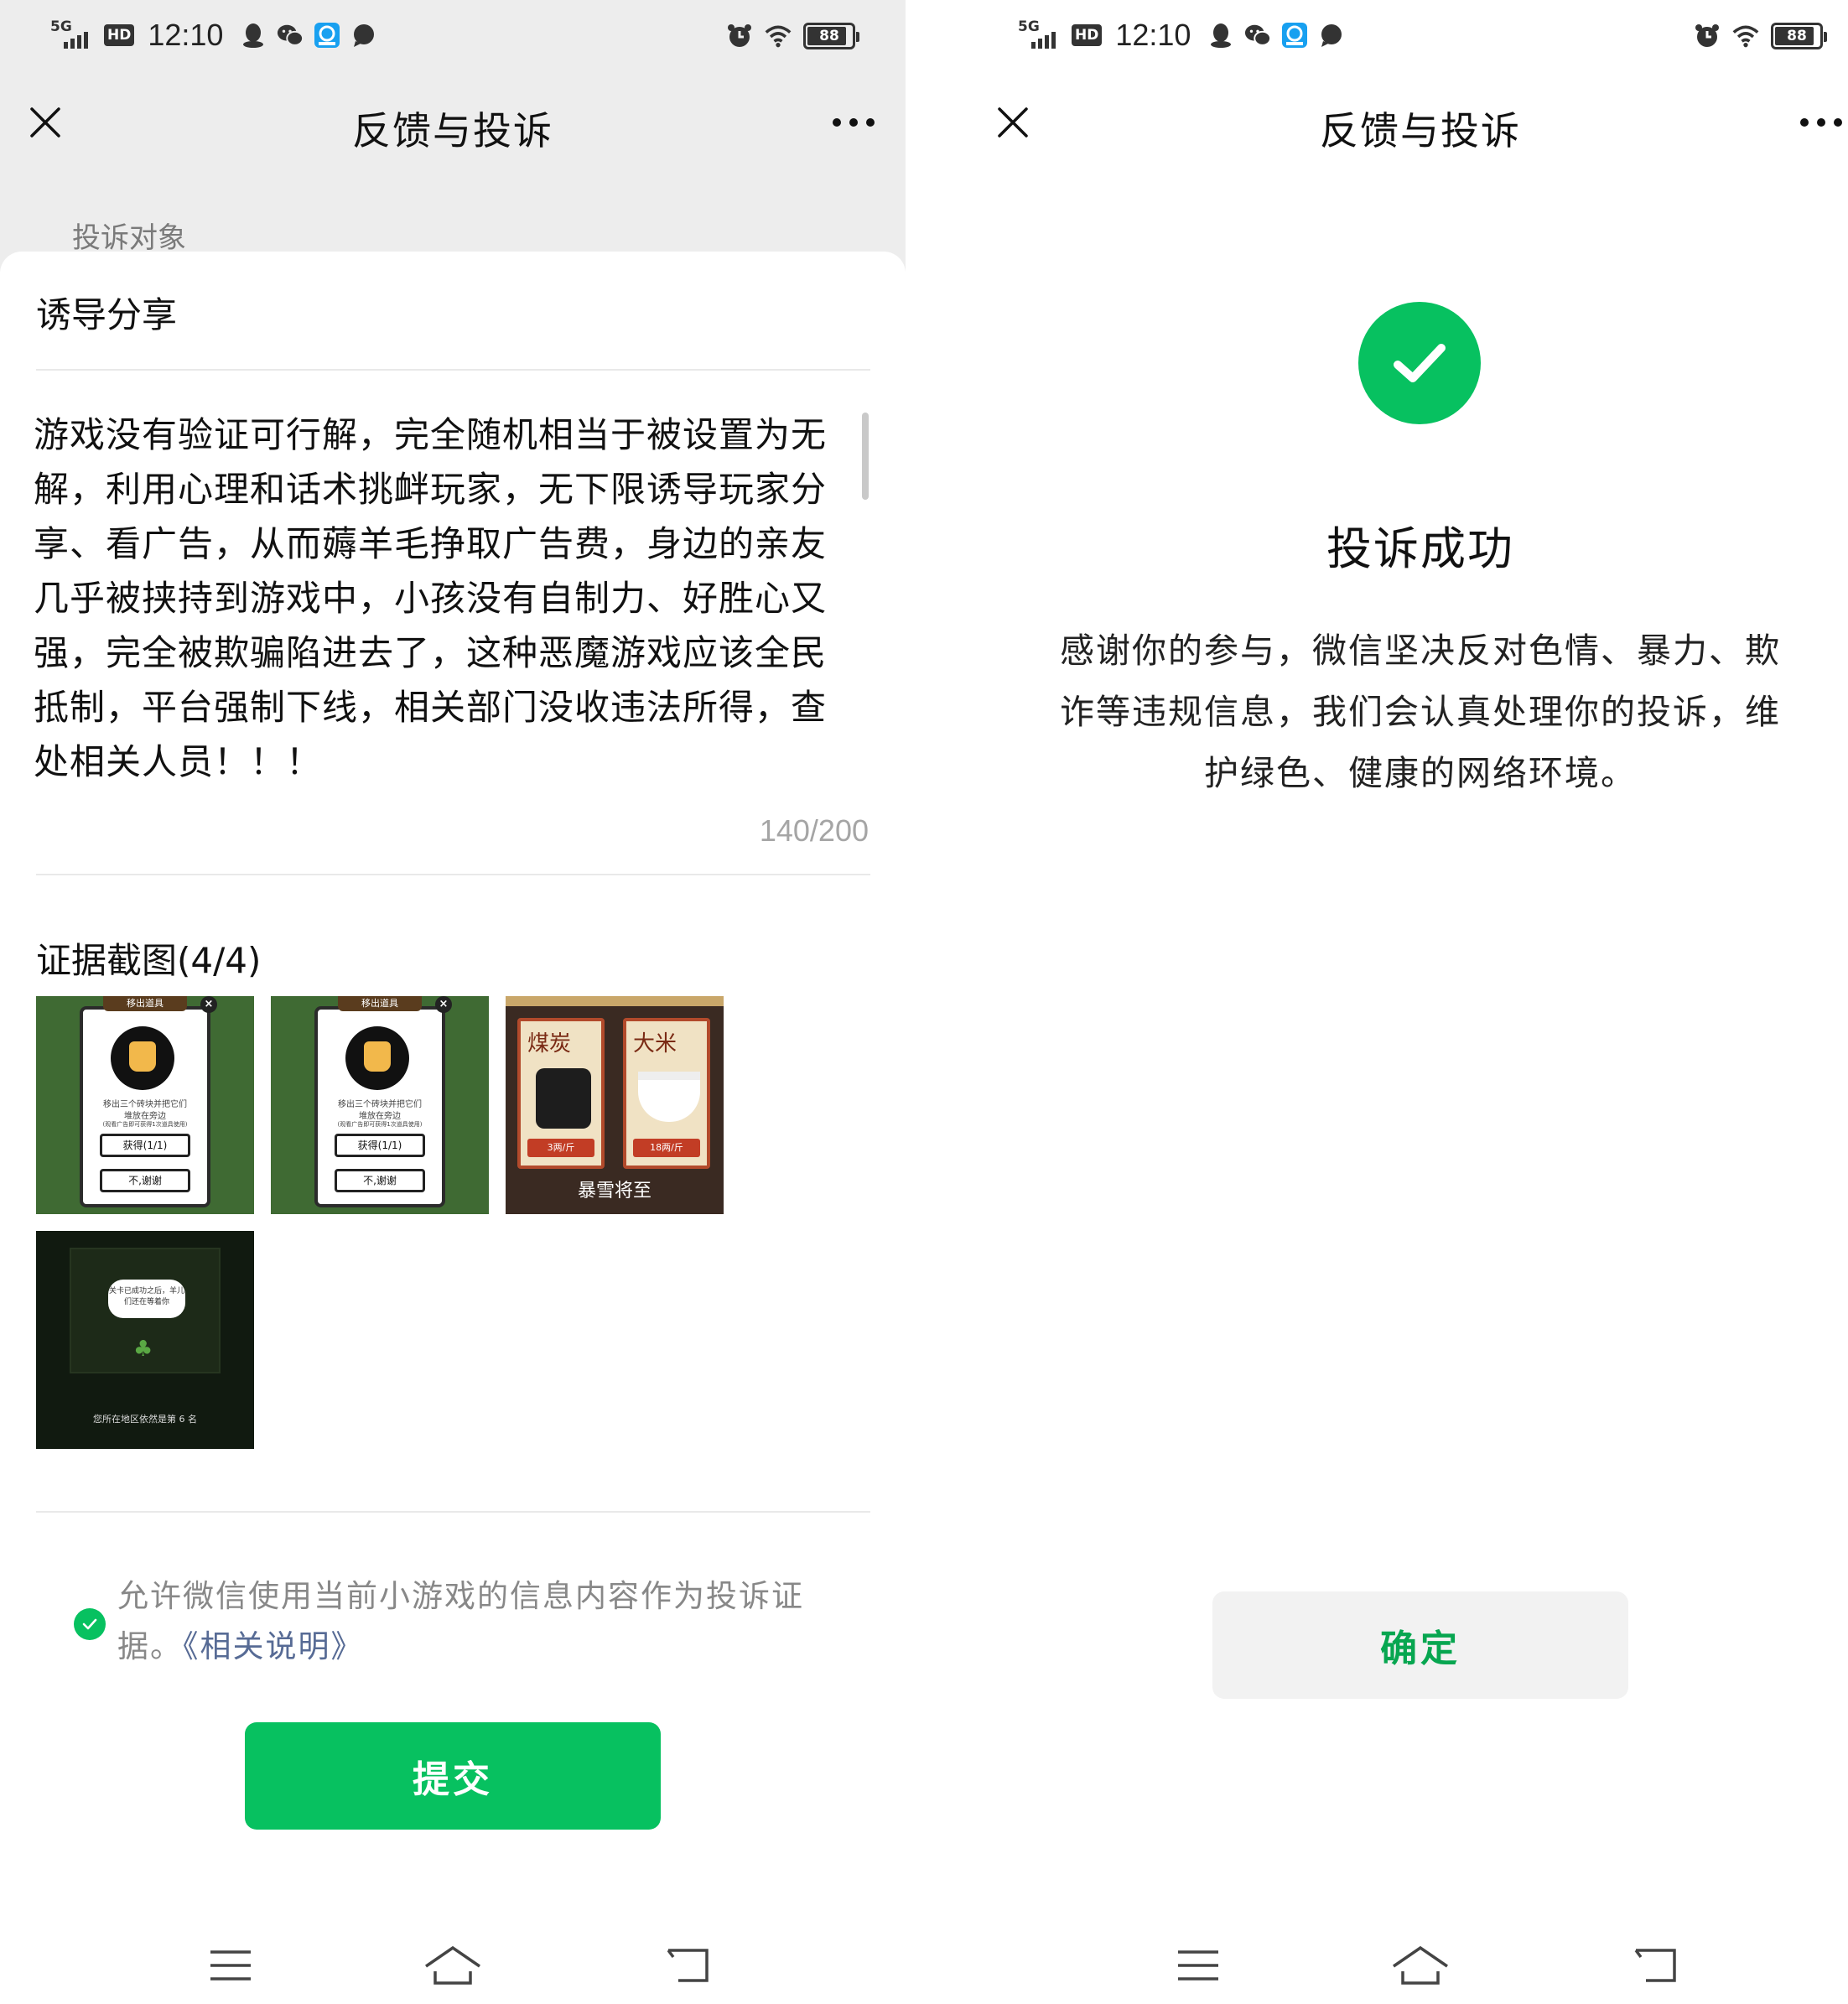 The image size is (1848, 2004). Describe the element at coordinates (866, 456) in the screenshot. I see `textarea-scrollbar` at that location.